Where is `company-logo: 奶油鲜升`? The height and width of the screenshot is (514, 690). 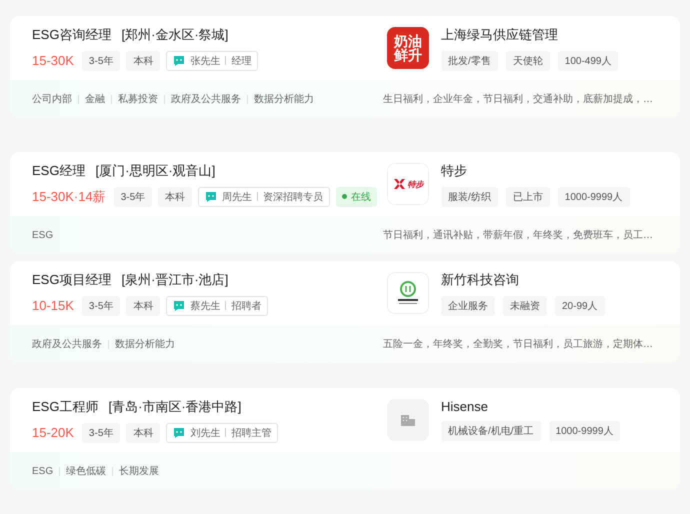 company-logo: 奶油鲜升 is located at coordinates (408, 48).